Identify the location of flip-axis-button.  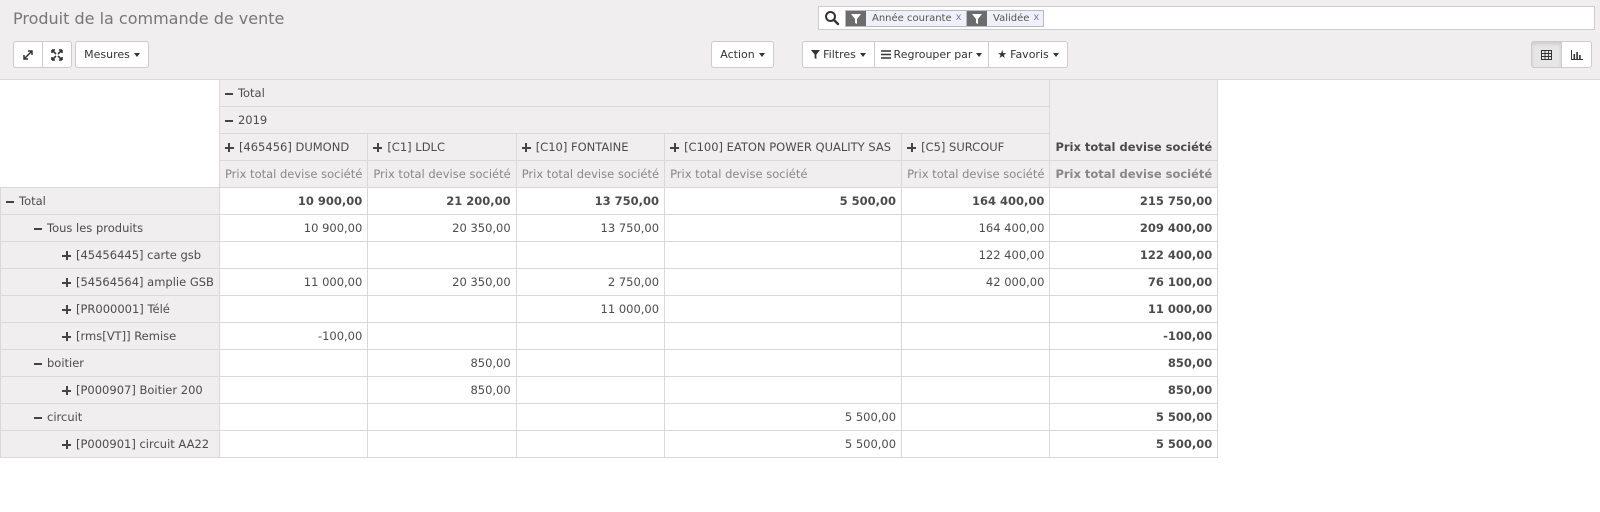
(28, 54).